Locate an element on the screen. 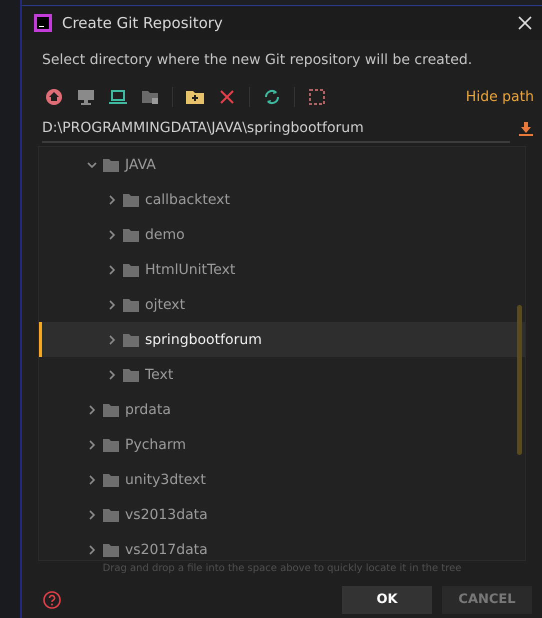  folder-name: unity3dtext is located at coordinates (165, 480).